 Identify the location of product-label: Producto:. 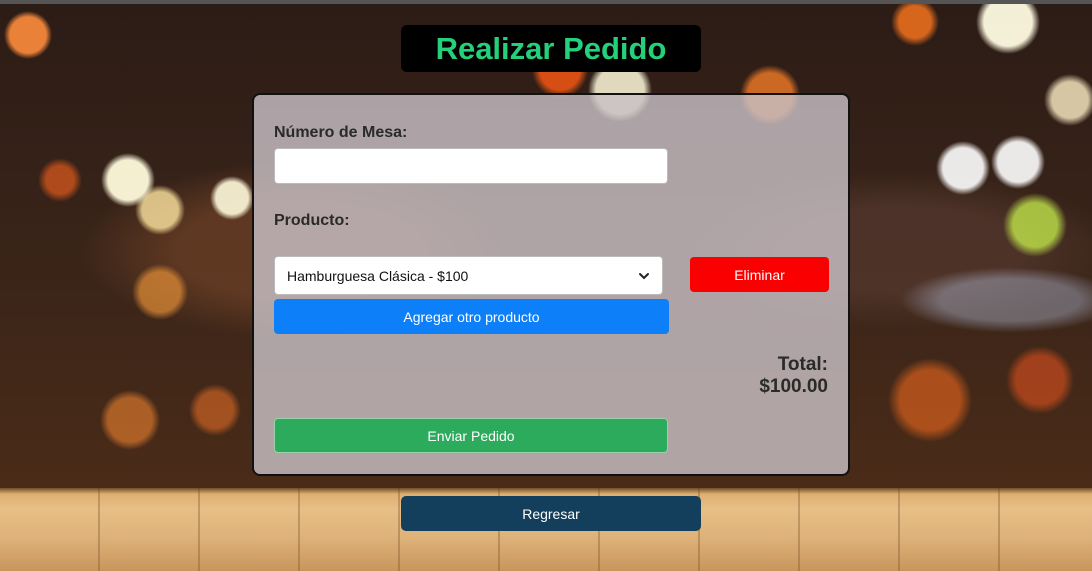
(312, 220).